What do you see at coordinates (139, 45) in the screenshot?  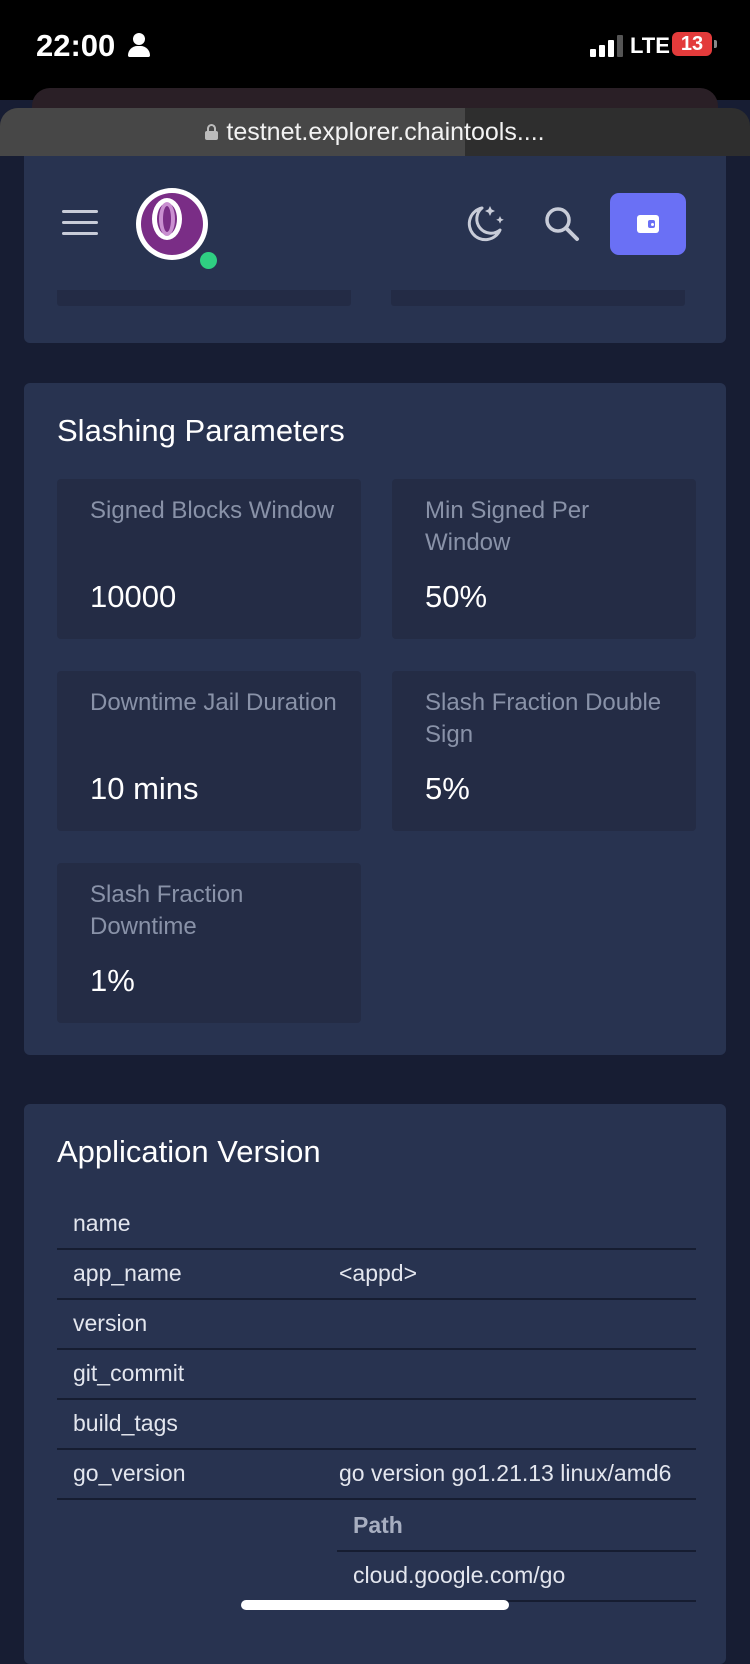 I see `person-icon` at bounding box center [139, 45].